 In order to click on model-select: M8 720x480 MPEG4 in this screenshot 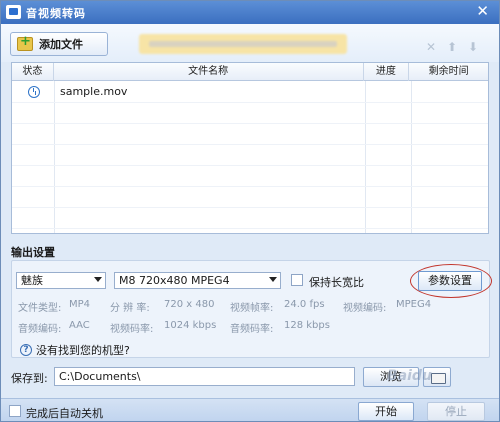, I will do `click(197, 280)`.